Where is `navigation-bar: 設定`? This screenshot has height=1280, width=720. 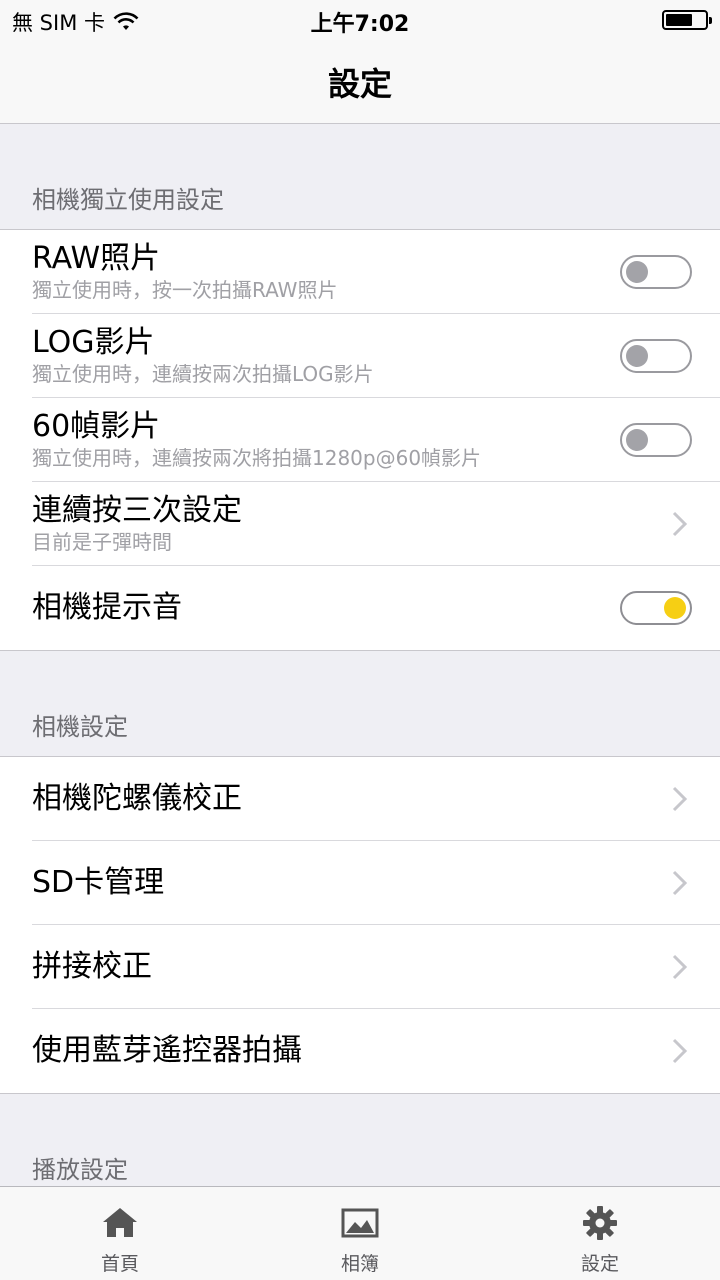
navigation-bar: 設定 is located at coordinates (360, 82).